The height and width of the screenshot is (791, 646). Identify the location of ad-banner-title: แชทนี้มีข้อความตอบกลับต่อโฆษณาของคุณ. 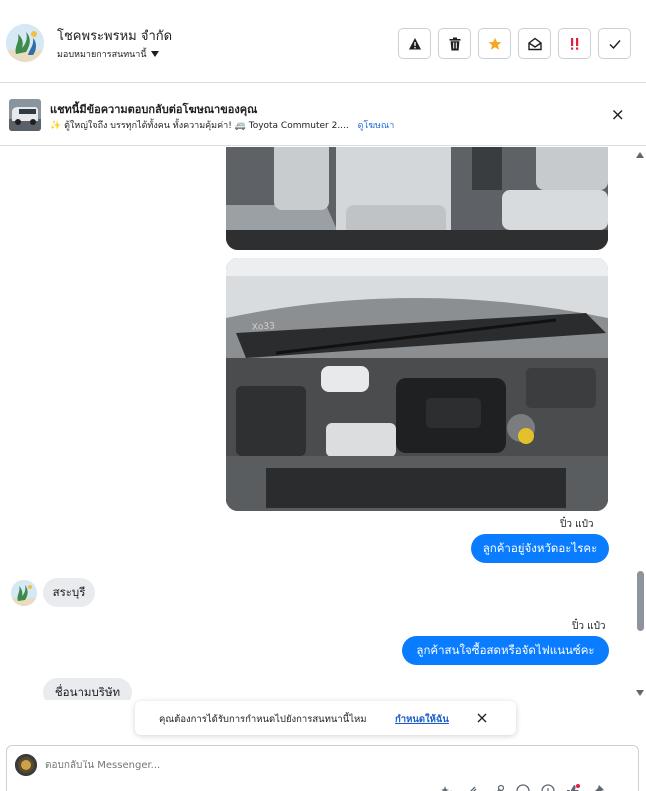
(154, 109).